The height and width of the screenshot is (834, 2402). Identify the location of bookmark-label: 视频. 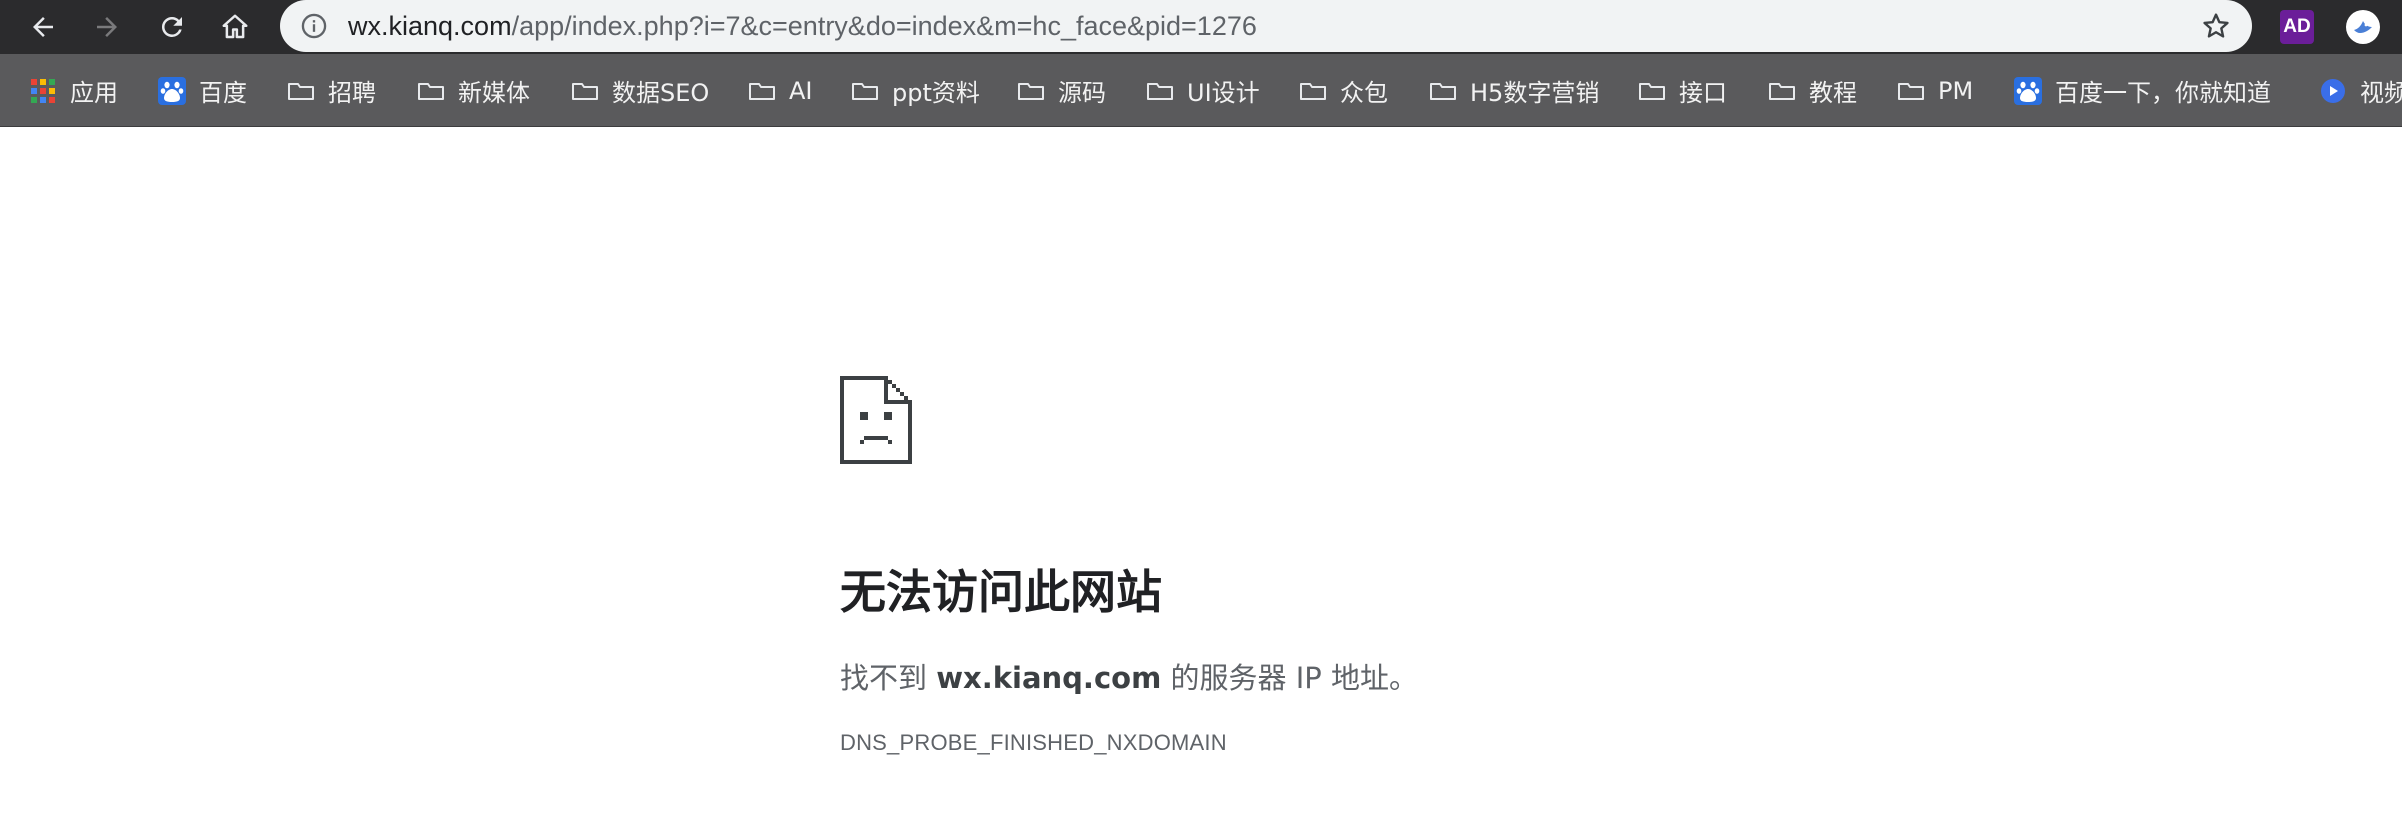
(2381, 93).